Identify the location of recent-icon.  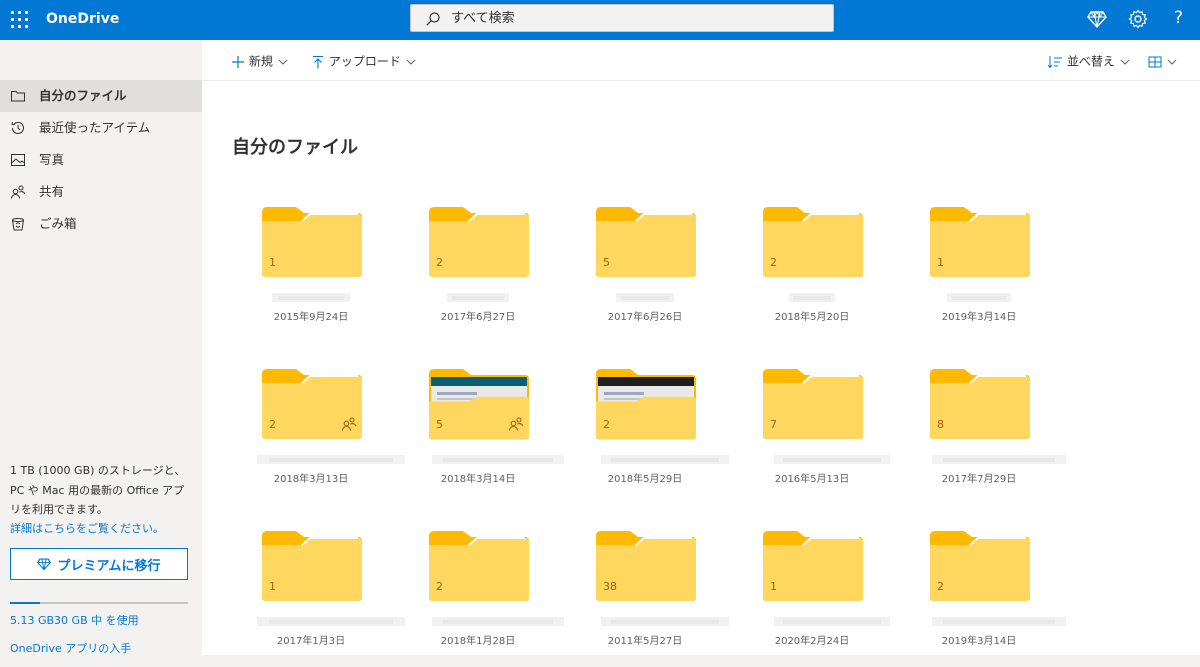
(17, 127).